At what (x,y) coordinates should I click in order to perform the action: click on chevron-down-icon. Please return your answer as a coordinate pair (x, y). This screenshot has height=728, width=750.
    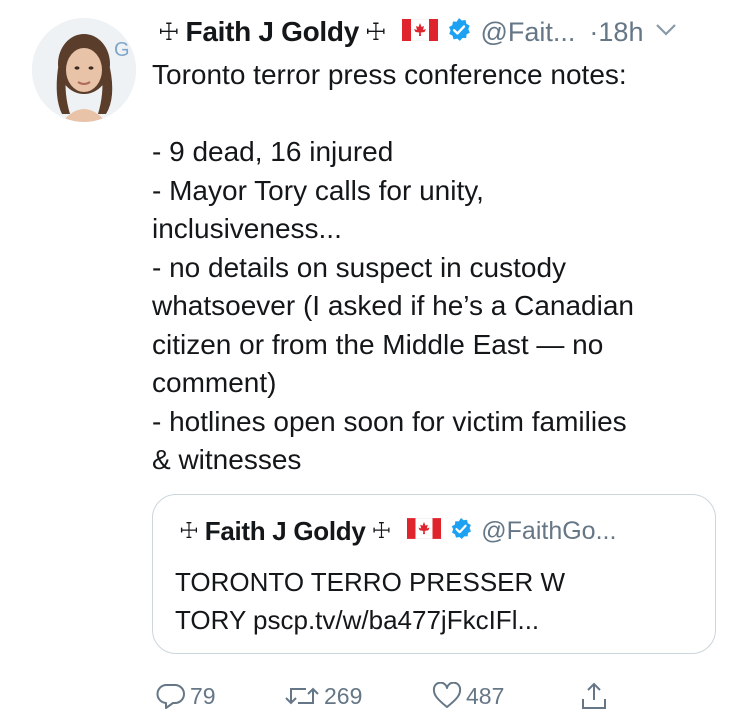
    Looking at the image, I should click on (666, 32).